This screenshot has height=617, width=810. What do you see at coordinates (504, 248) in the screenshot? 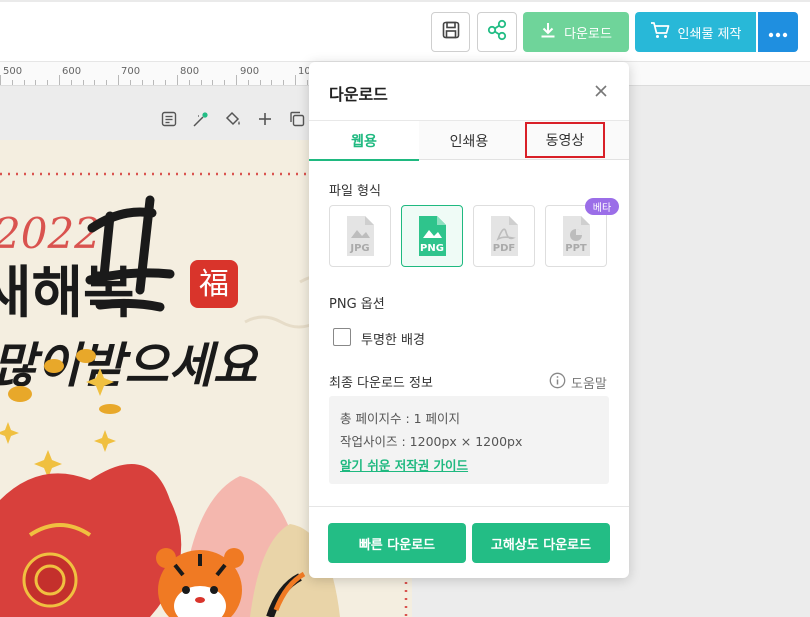
I see `pdf-label: PDF` at bounding box center [504, 248].